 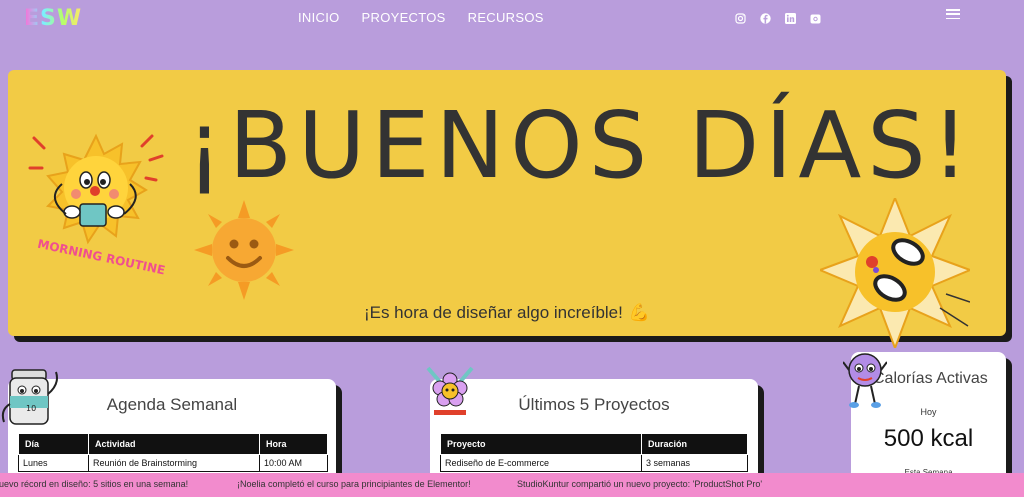 What do you see at coordinates (790, 17) in the screenshot?
I see `linkedin-icon` at bounding box center [790, 17].